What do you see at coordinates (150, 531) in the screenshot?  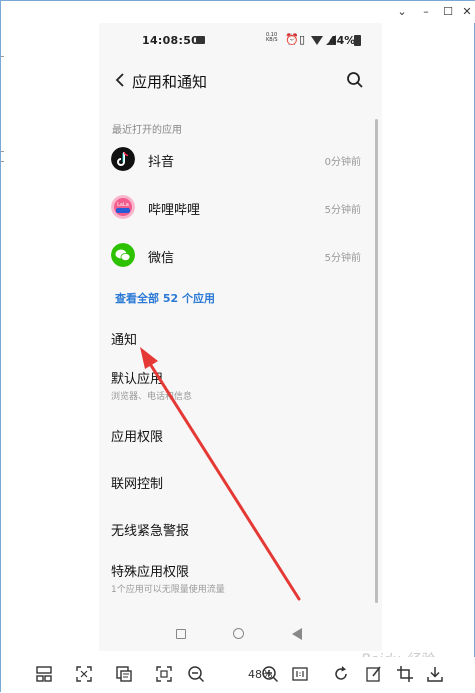 I see `menu-item-title: 无线紧急警报` at bounding box center [150, 531].